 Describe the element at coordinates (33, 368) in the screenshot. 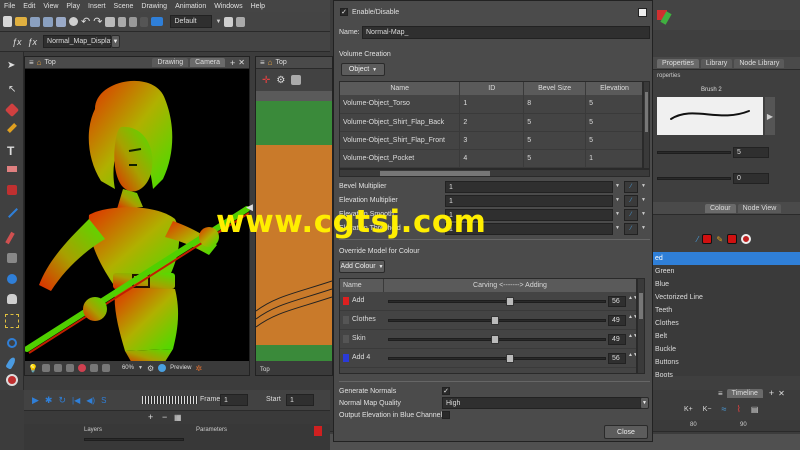

I see `light-icon: 💡` at that location.